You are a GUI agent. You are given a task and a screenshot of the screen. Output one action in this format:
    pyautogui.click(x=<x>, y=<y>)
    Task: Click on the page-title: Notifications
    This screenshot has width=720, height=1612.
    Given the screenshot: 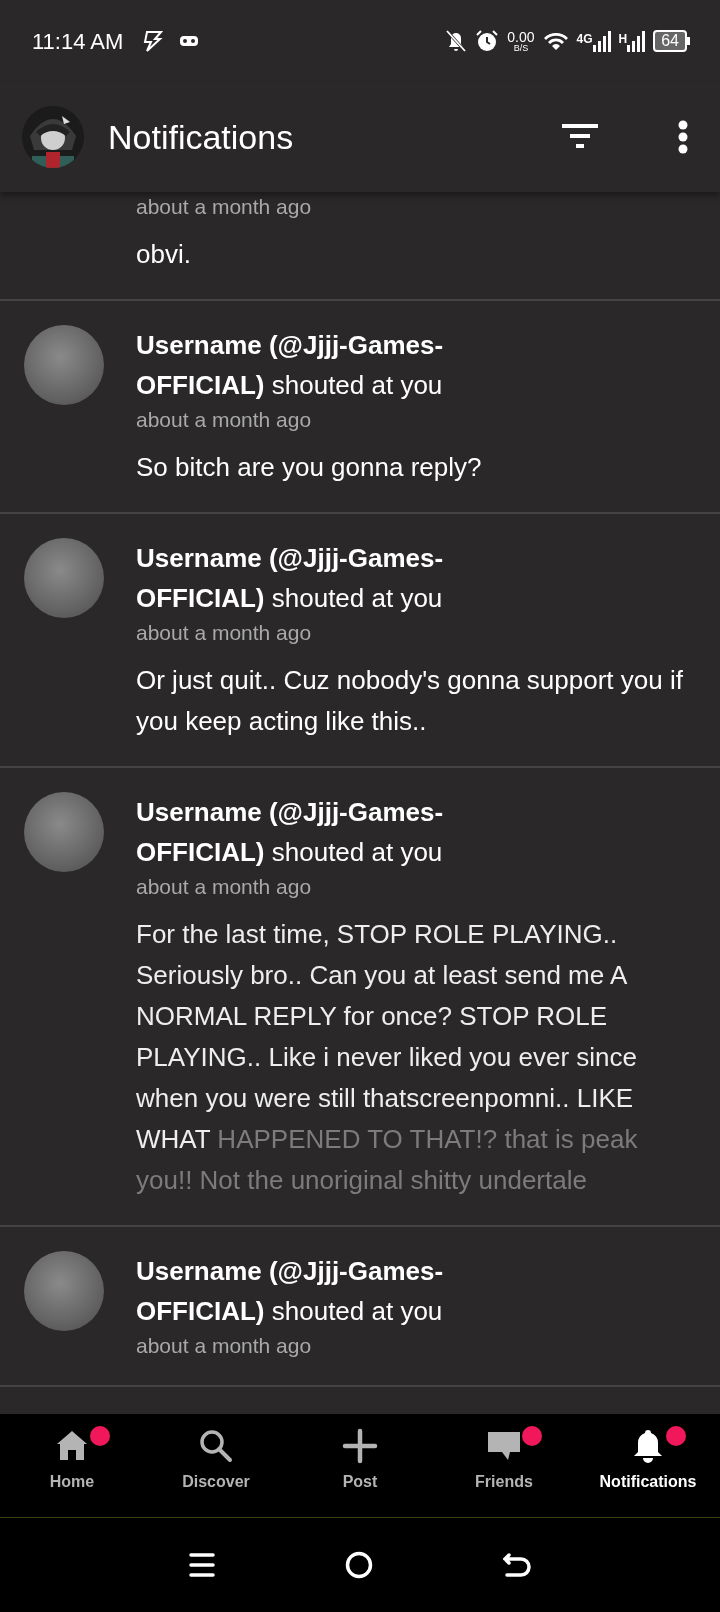 What is the action you would take?
    pyautogui.click(x=201, y=137)
    